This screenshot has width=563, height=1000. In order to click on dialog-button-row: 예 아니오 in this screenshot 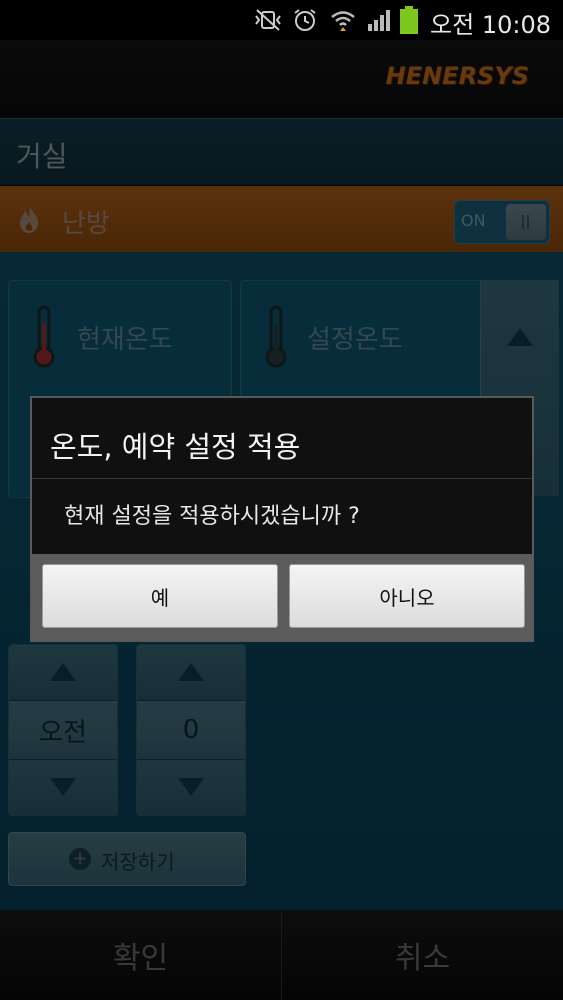, I will do `click(282, 597)`.